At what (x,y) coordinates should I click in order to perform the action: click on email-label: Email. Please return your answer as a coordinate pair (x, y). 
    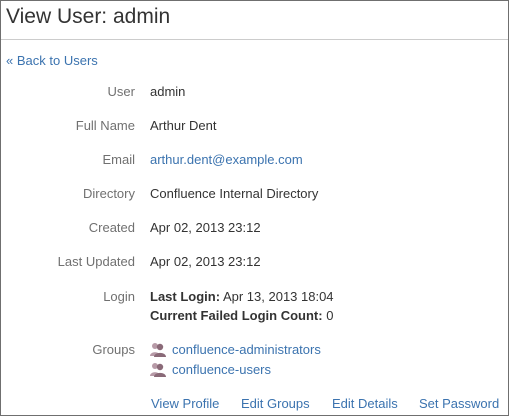
    Looking at the image, I should click on (118, 159).